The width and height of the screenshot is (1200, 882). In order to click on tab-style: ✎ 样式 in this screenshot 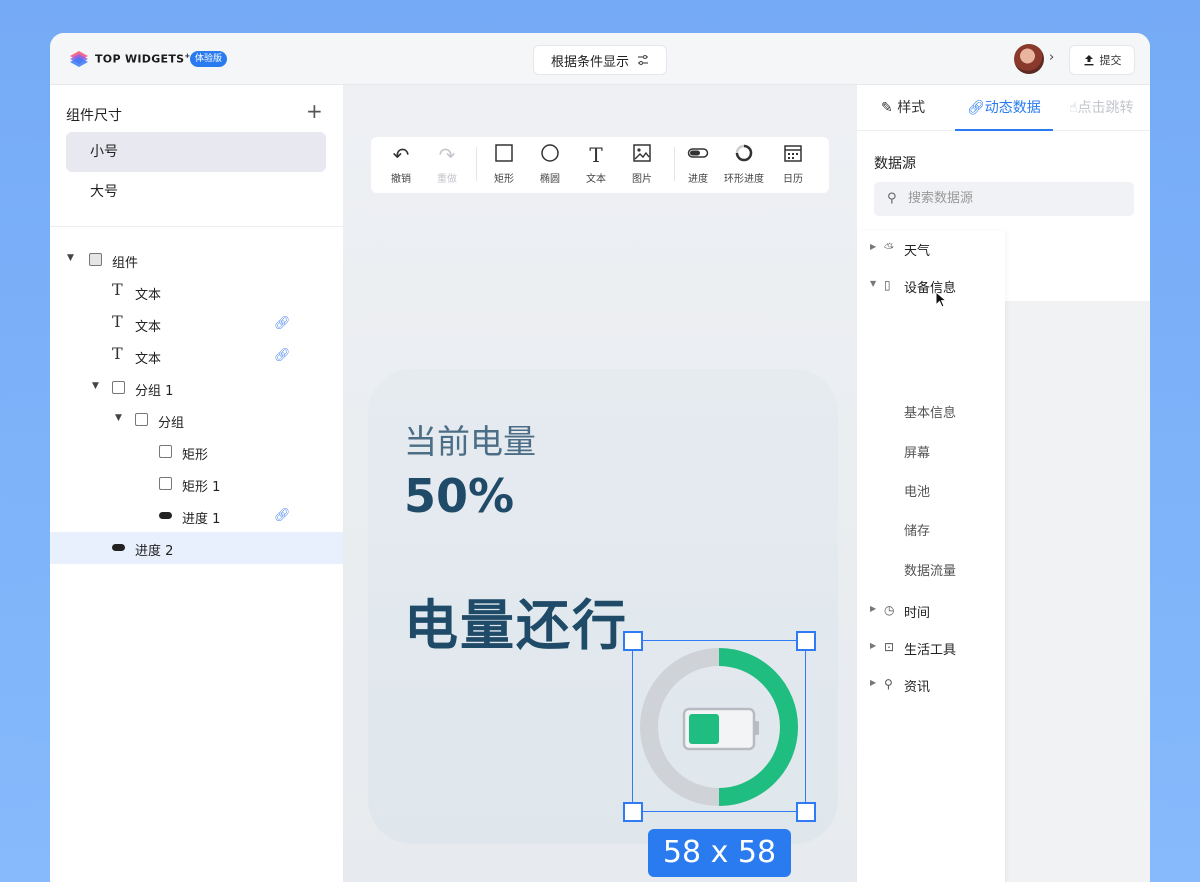, I will do `click(903, 107)`.